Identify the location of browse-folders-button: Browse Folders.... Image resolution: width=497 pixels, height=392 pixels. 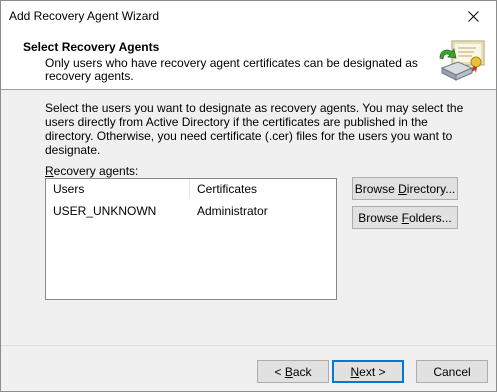
(405, 217).